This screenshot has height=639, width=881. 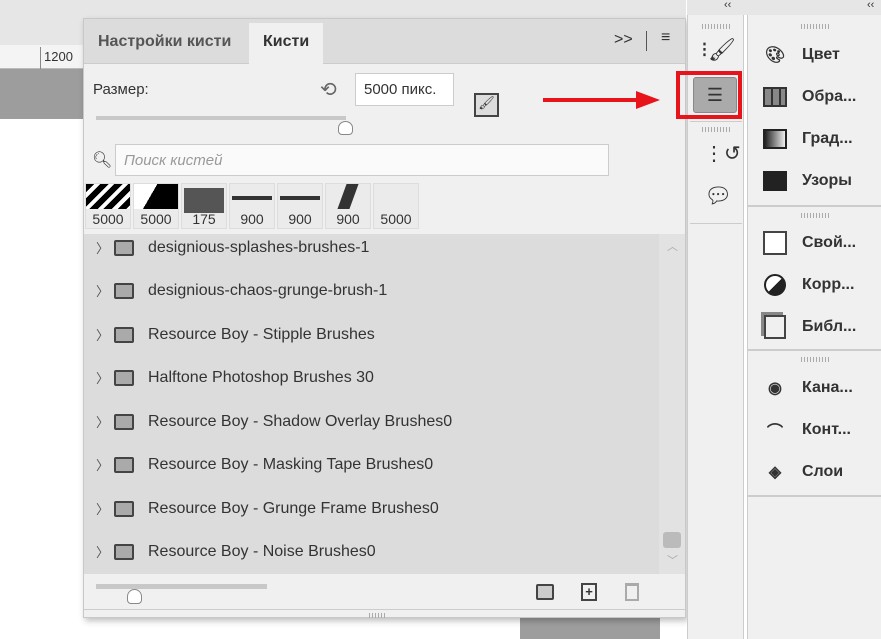 What do you see at coordinates (371, 551) in the screenshot?
I see `list-item: 〉 Resource Boy - Noise Brushes0` at bounding box center [371, 551].